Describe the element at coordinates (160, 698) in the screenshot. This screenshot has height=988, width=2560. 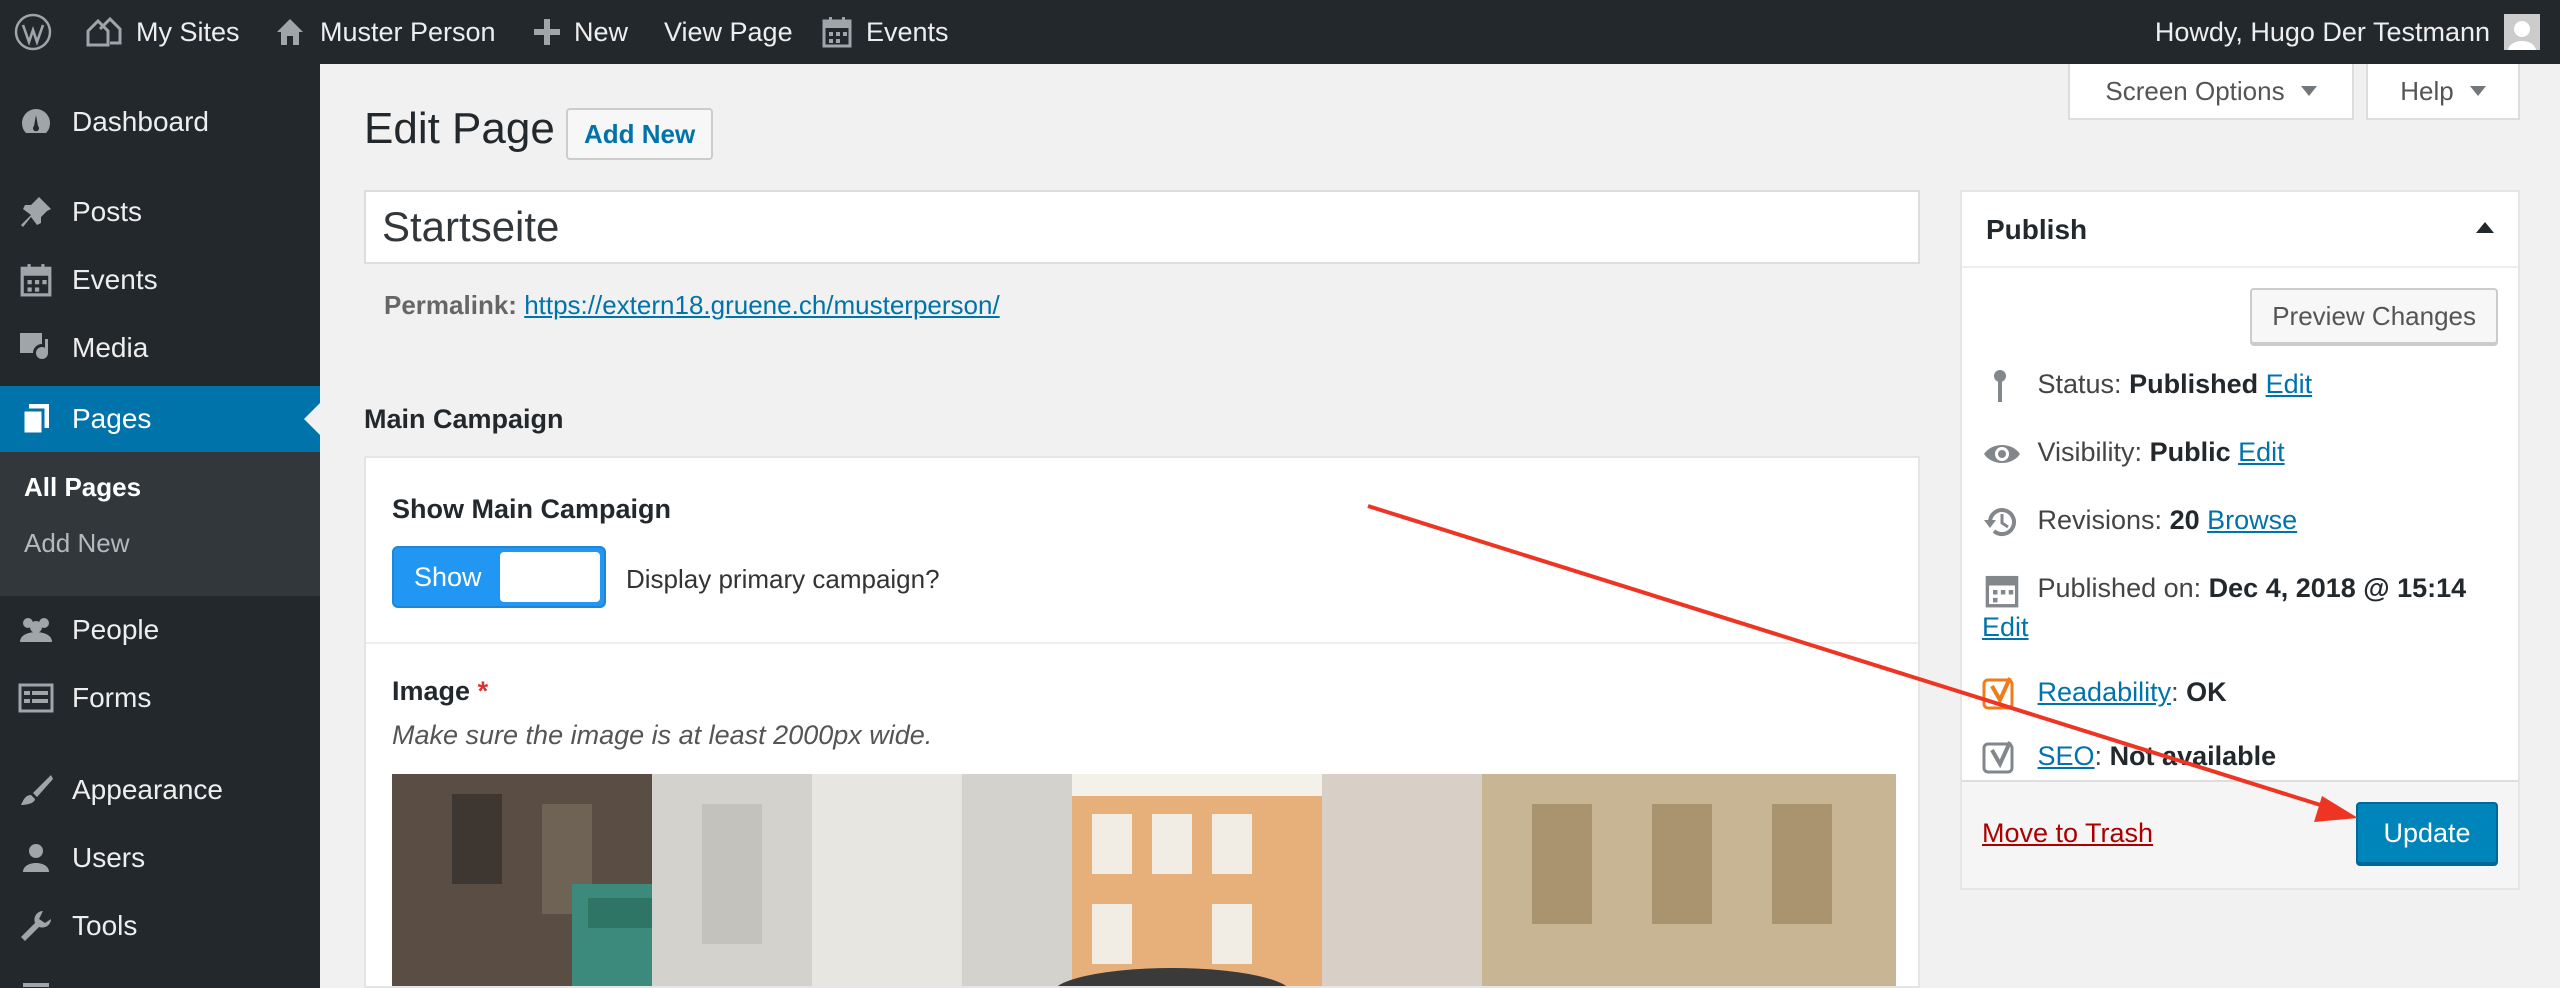
I see `sidebar-item-forms: Forms` at that location.